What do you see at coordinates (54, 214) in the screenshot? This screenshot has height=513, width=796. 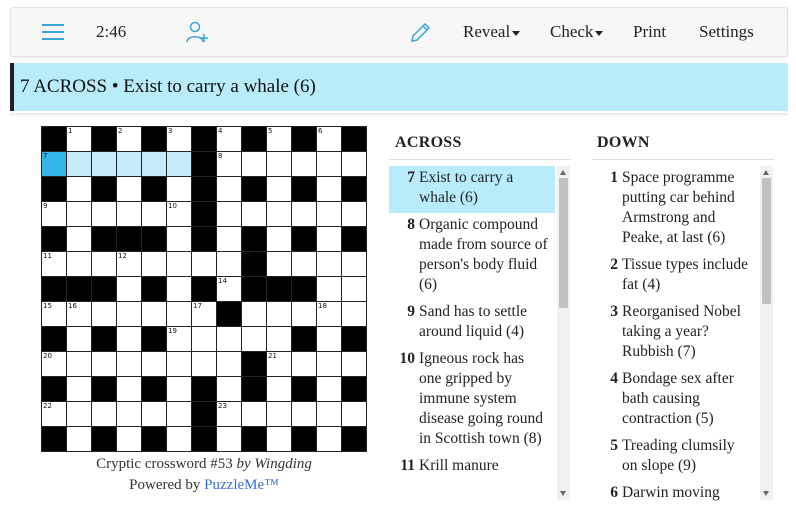 I see `grid-cell: 9` at bounding box center [54, 214].